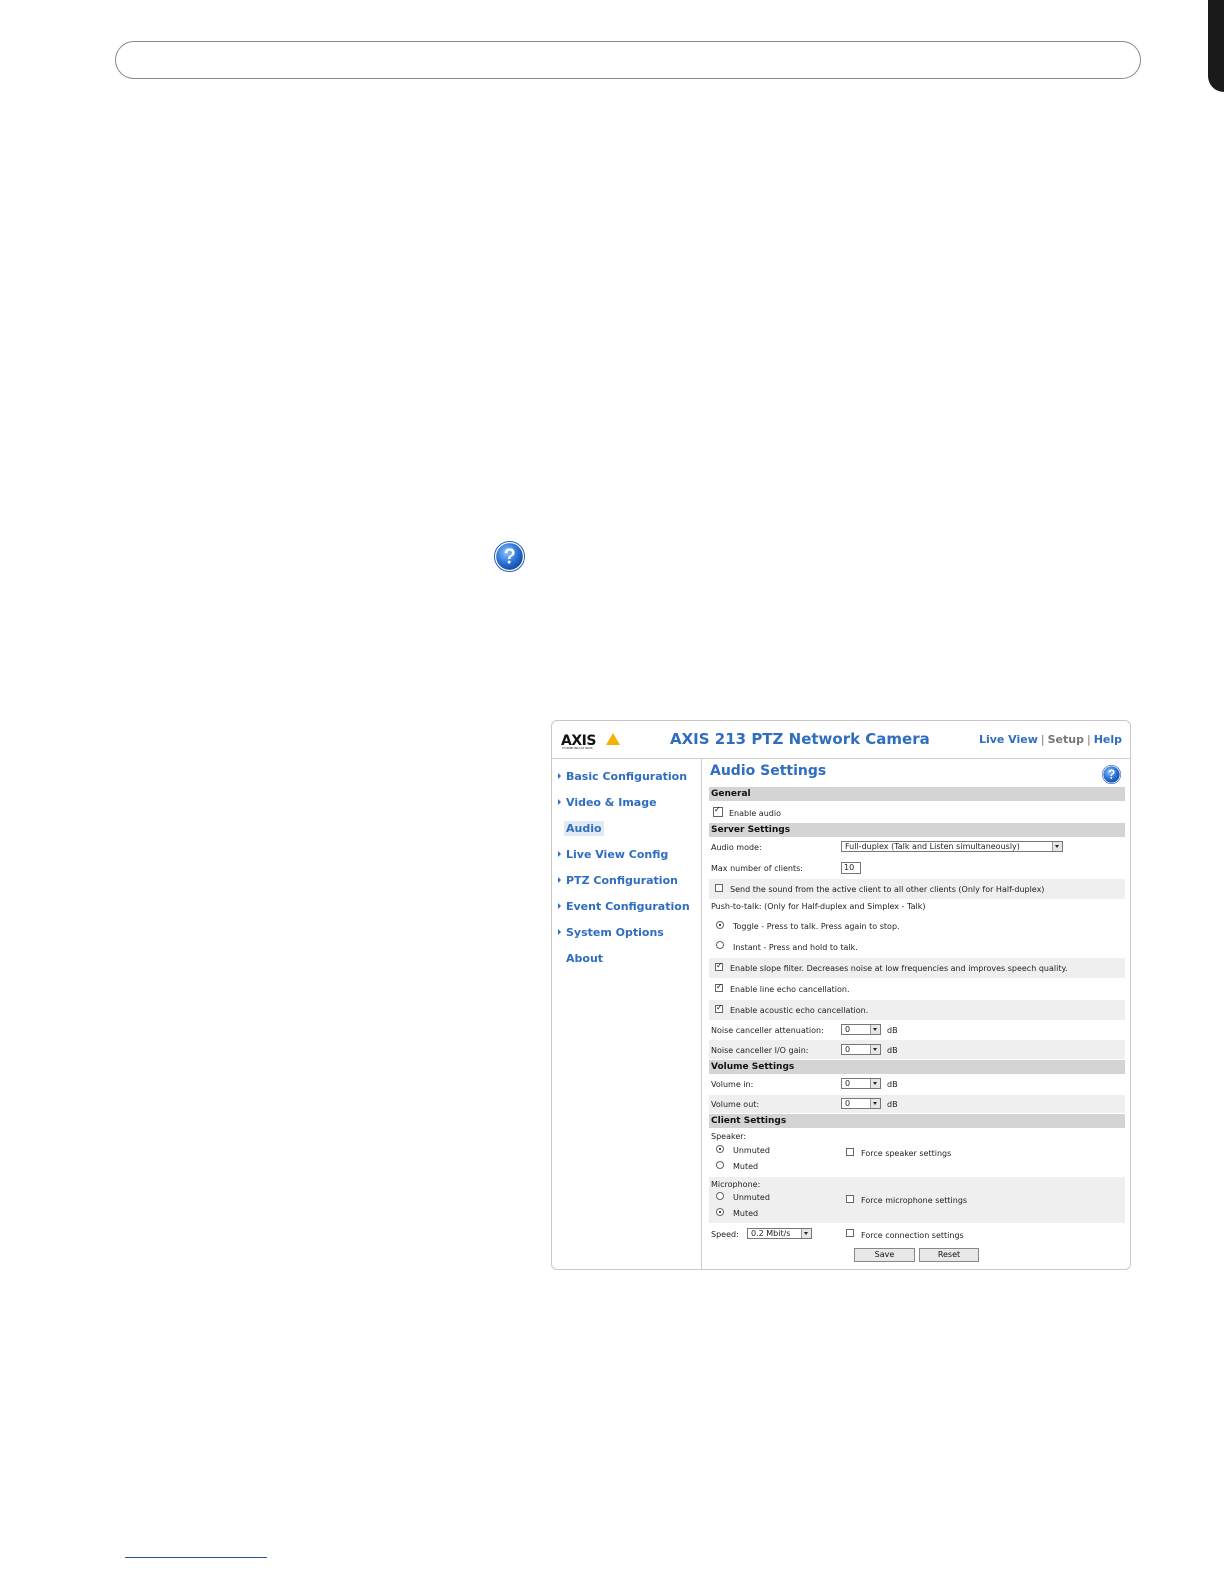 This screenshot has width=1224, height=1584. I want to click on noise-gain-select: 0, so click(861, 1049).